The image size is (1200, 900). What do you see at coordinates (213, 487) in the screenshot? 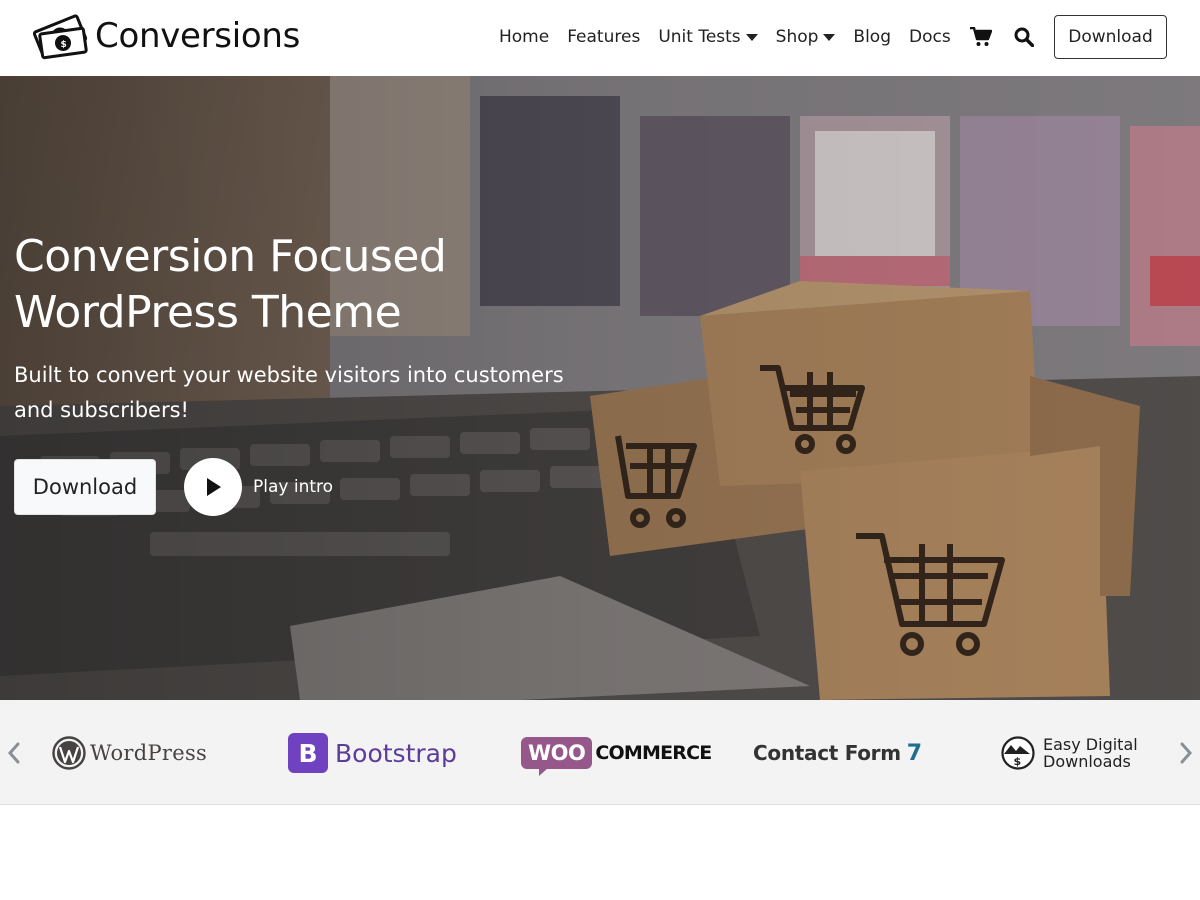
I see `play-icon` at bounding box center [213, 487].